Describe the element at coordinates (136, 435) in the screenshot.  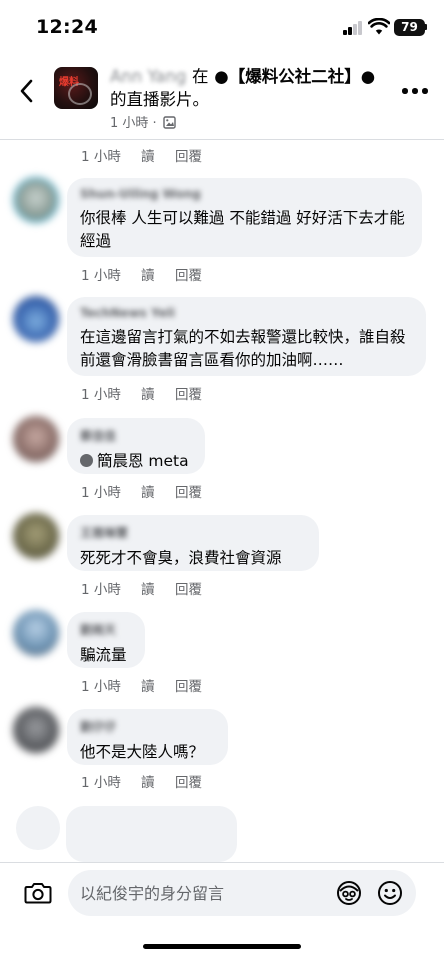
I see `commenter-name: 蔡佳佳` at that location.